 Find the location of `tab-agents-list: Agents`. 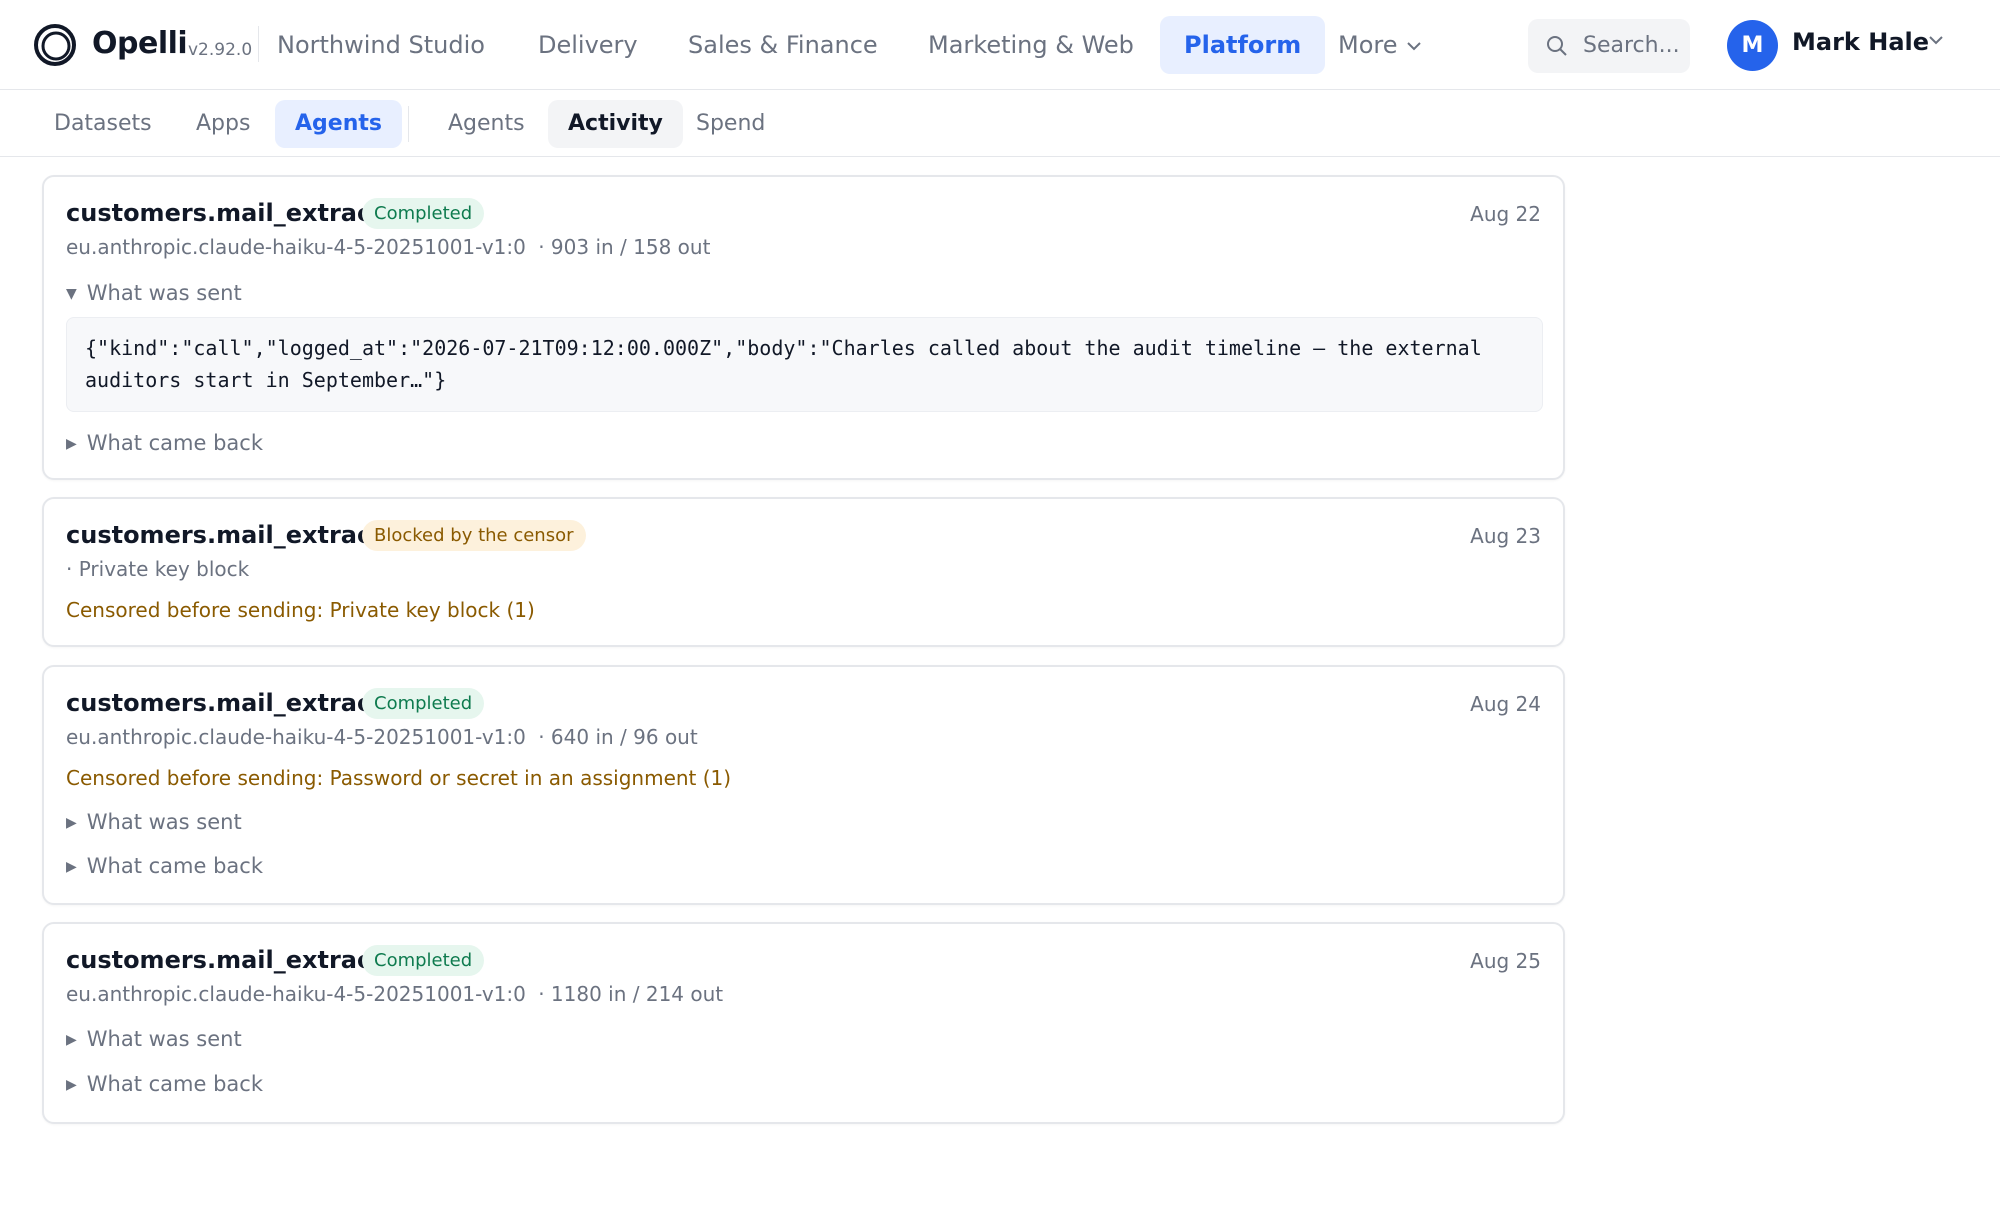

tab-agents-list: Agents is located at coordinates (486, 124).